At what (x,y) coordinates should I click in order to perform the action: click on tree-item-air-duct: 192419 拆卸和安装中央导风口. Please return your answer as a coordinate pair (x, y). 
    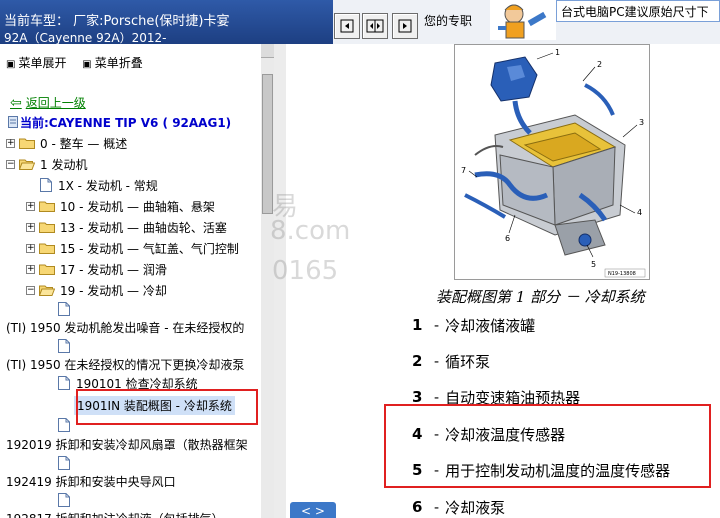
    Looking at the image, I should click on (91, 481).